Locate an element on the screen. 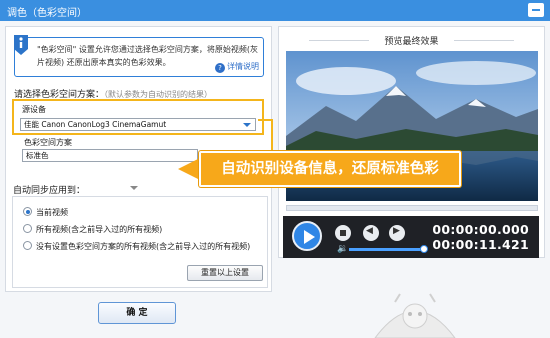 The height and width of the screenshot is (338, 550). title-bar: 调色（色彩空间） is located at coordinates (275, 10).